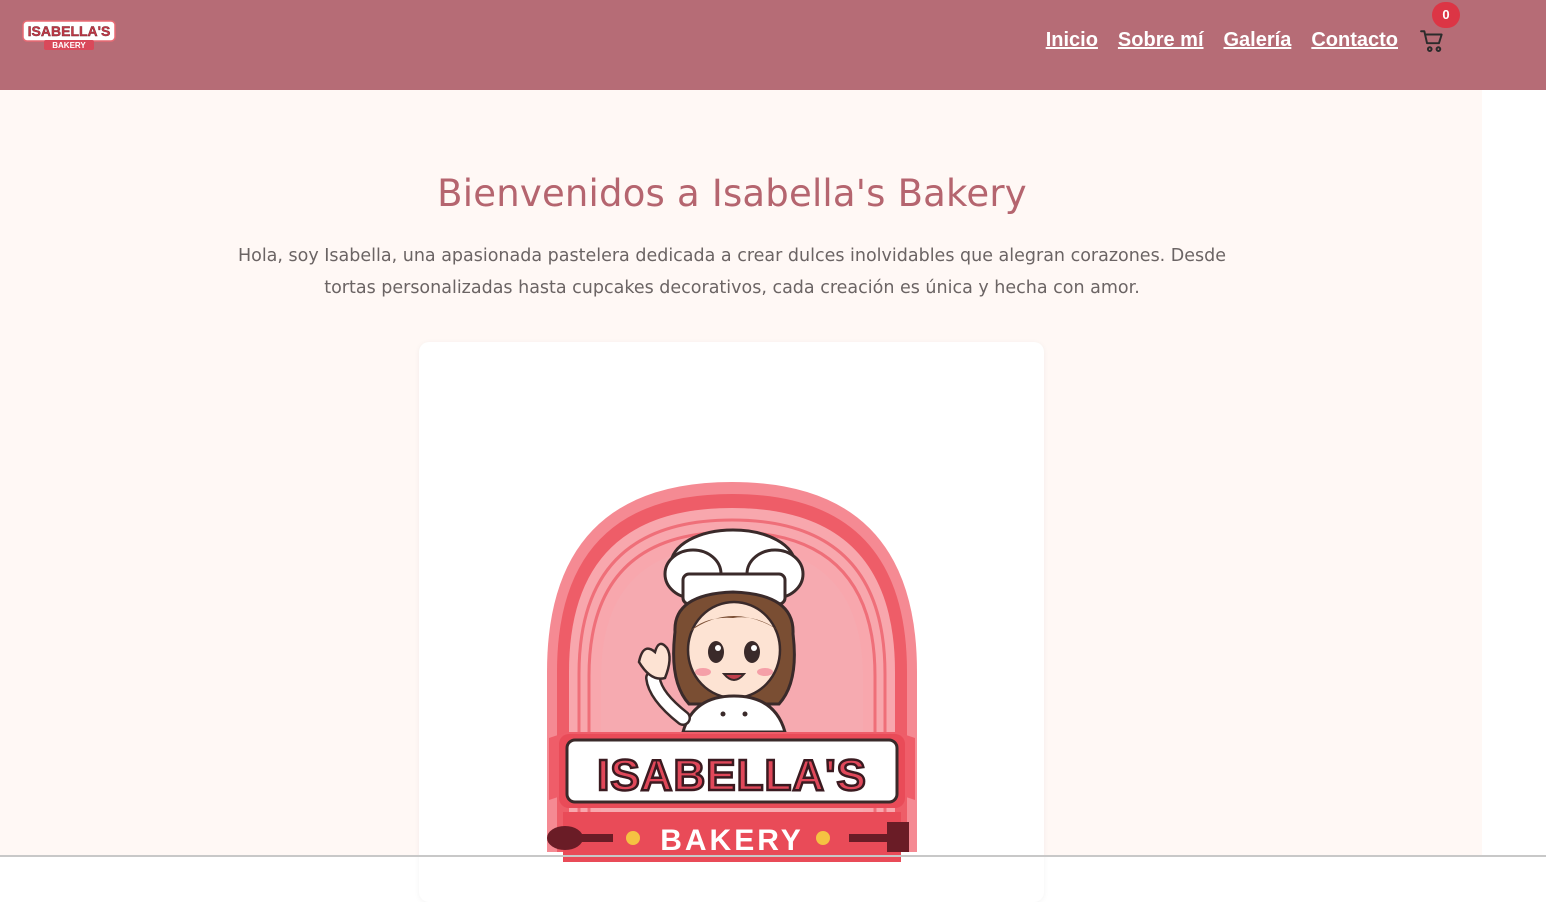 Image resolution: width=1546 pixels, height=902 pixels. I want to click on nav-link-contacto: Contacto, so click(1354, 40).